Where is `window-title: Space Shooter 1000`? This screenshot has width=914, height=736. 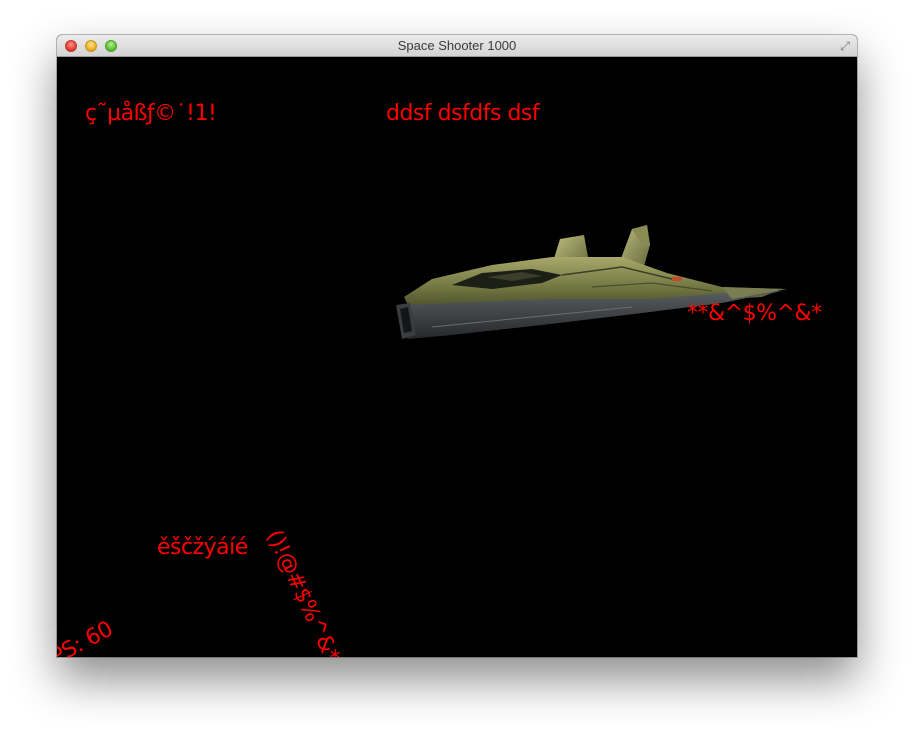
window-title: Space Shooter 1000 is located at coordinates (457, 45).